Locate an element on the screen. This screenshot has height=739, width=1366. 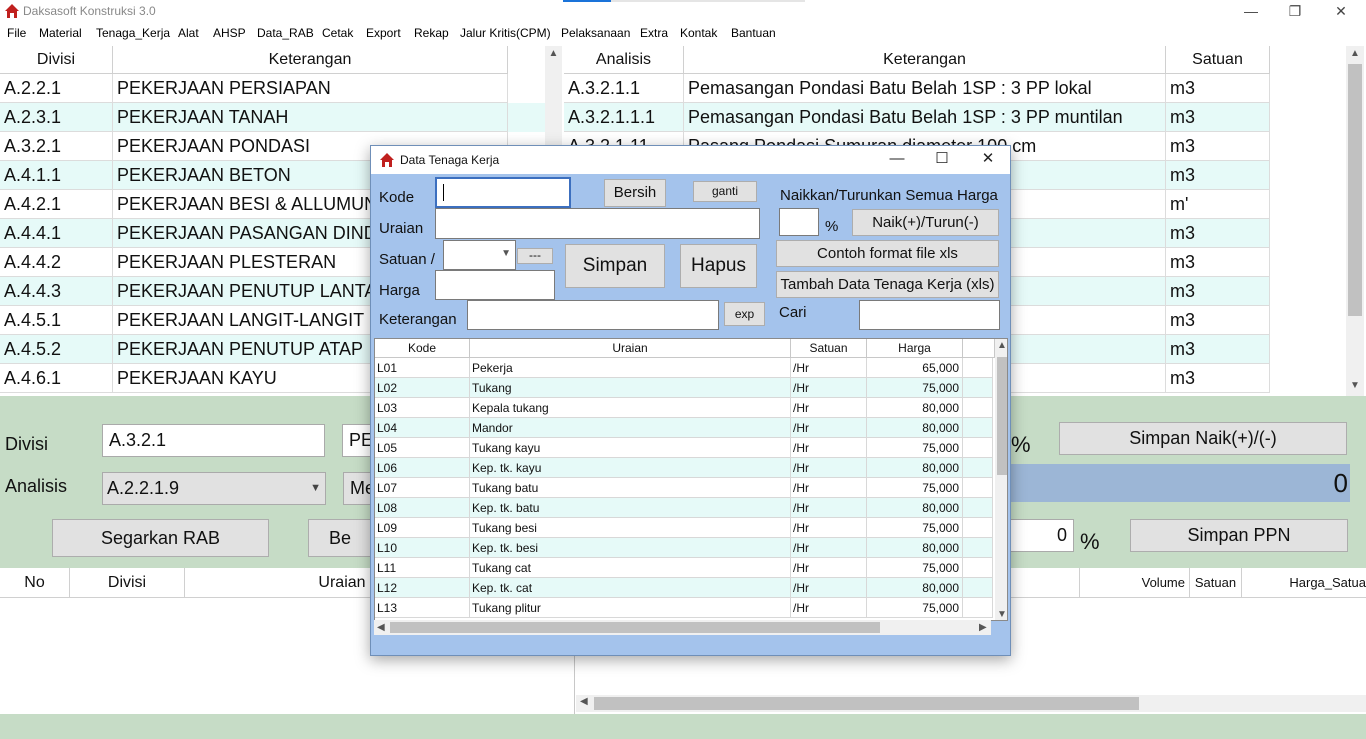
menu-pelaksanaan: Pelaksanaan is located at coordinates (595, 33).